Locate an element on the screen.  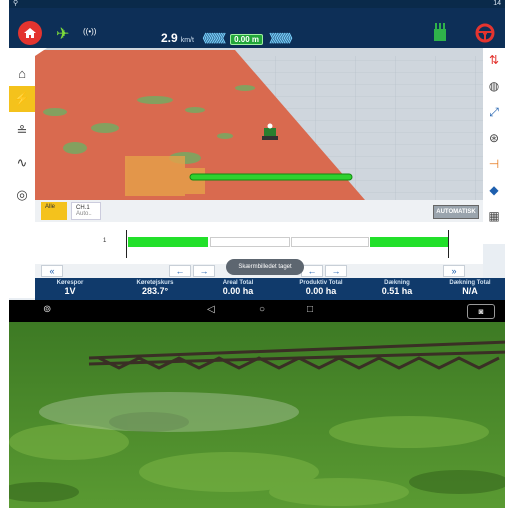
stat-coverage-total: Dækning Total N/A is located at coordinates (470, 288).